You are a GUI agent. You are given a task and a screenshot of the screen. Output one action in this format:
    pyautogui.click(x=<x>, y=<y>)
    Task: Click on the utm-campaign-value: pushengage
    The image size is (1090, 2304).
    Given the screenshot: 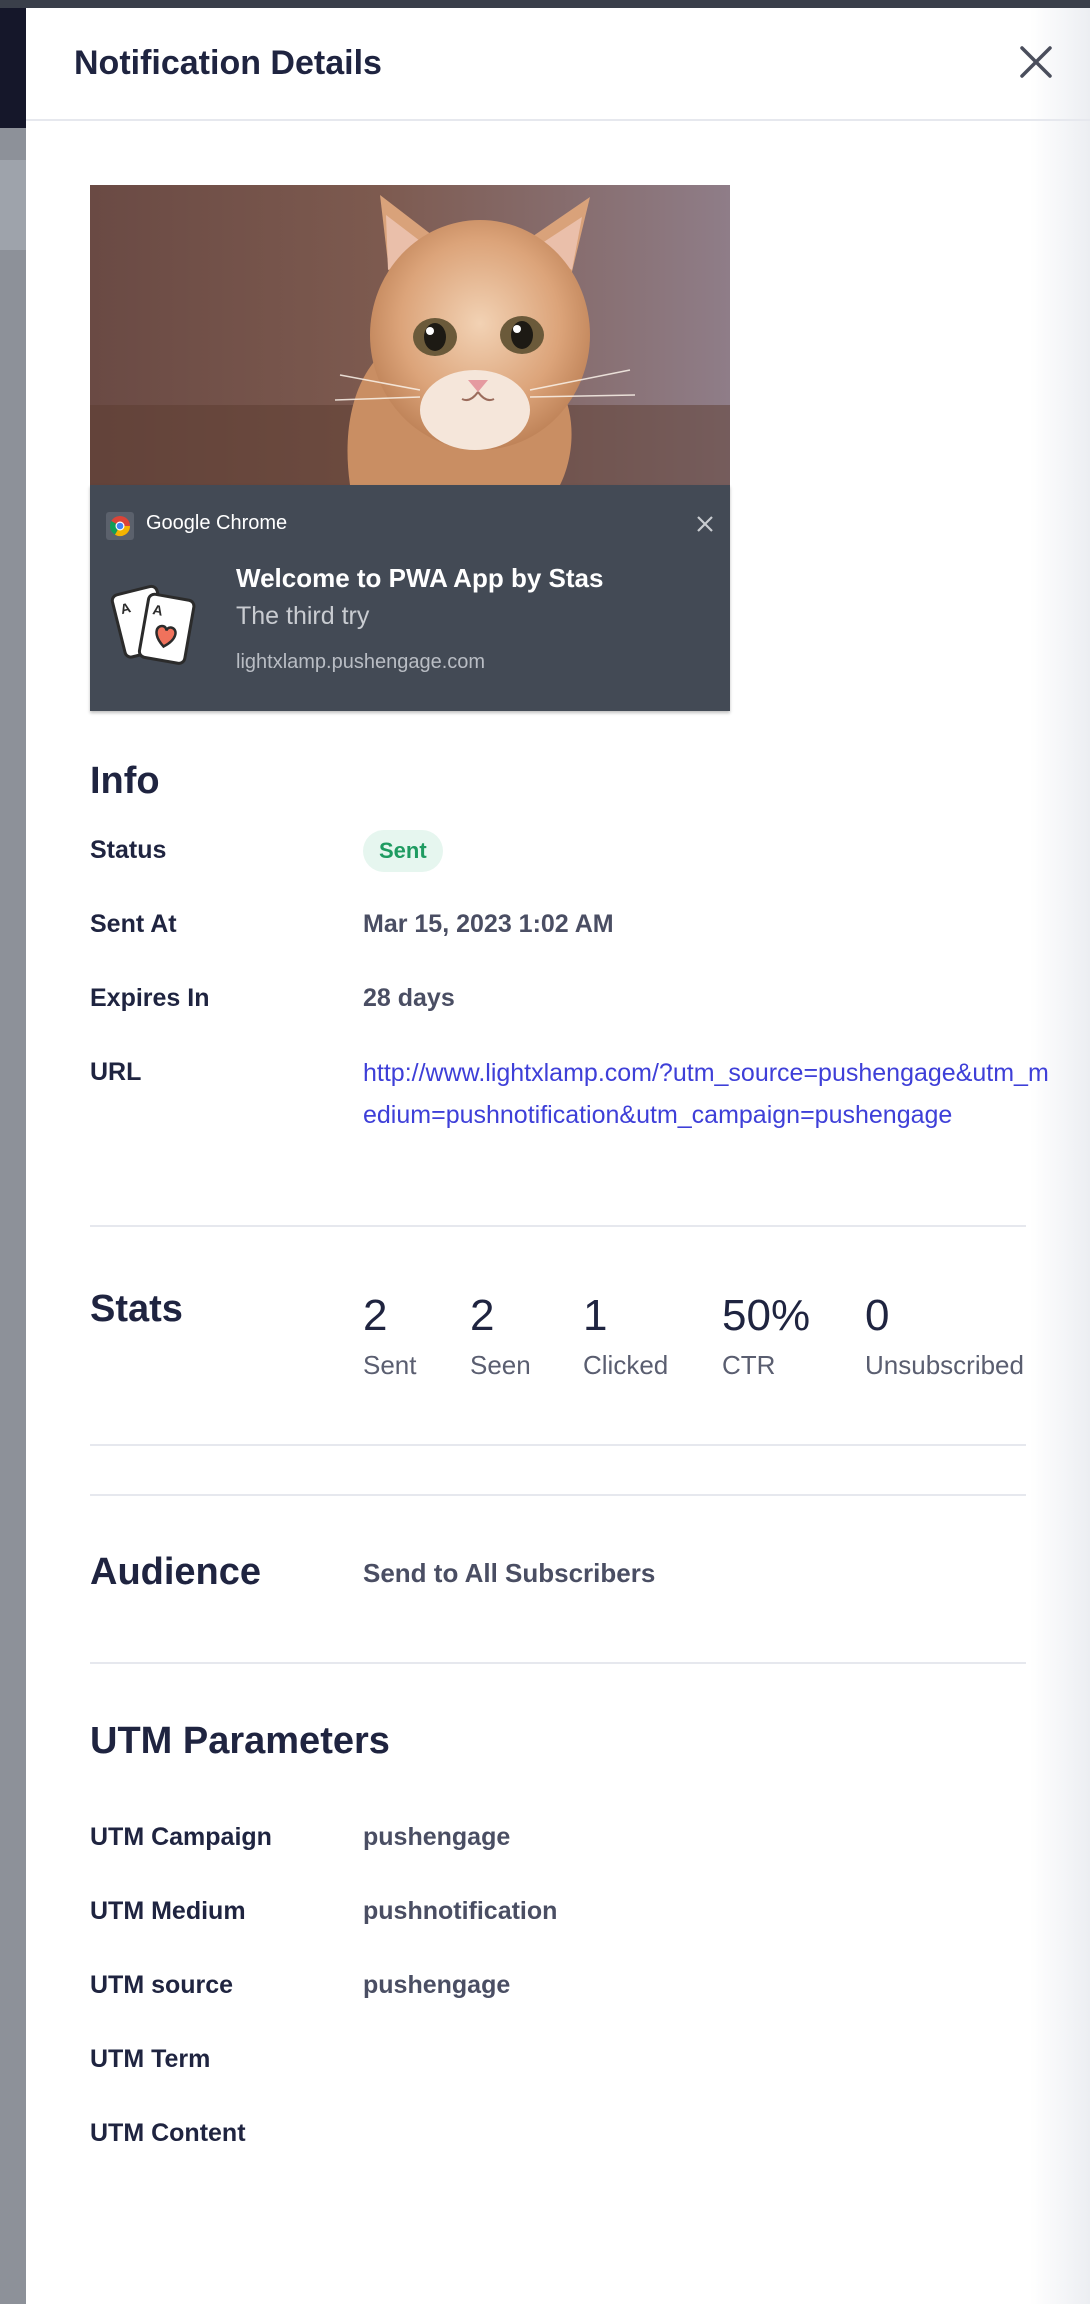 What is the action you would take?
    pyautogui.click(x=437, y=1837)
    